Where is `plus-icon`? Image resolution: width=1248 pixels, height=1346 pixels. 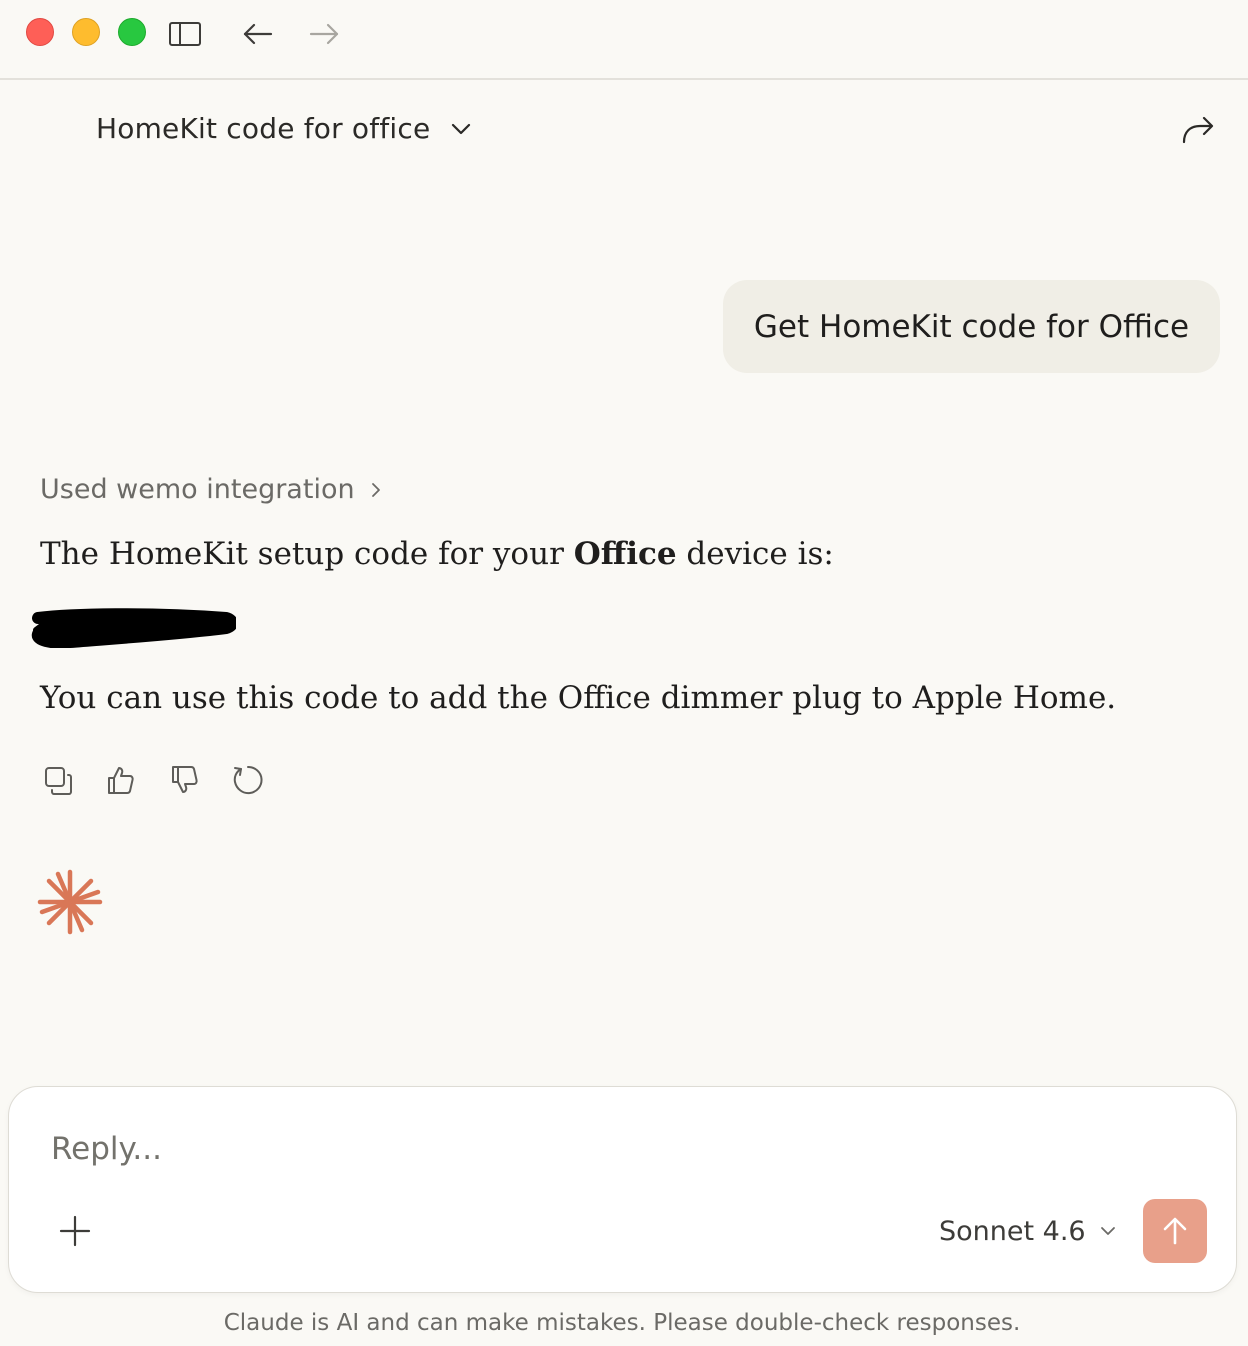
plus-icon is located at coordinates (75, 1231).